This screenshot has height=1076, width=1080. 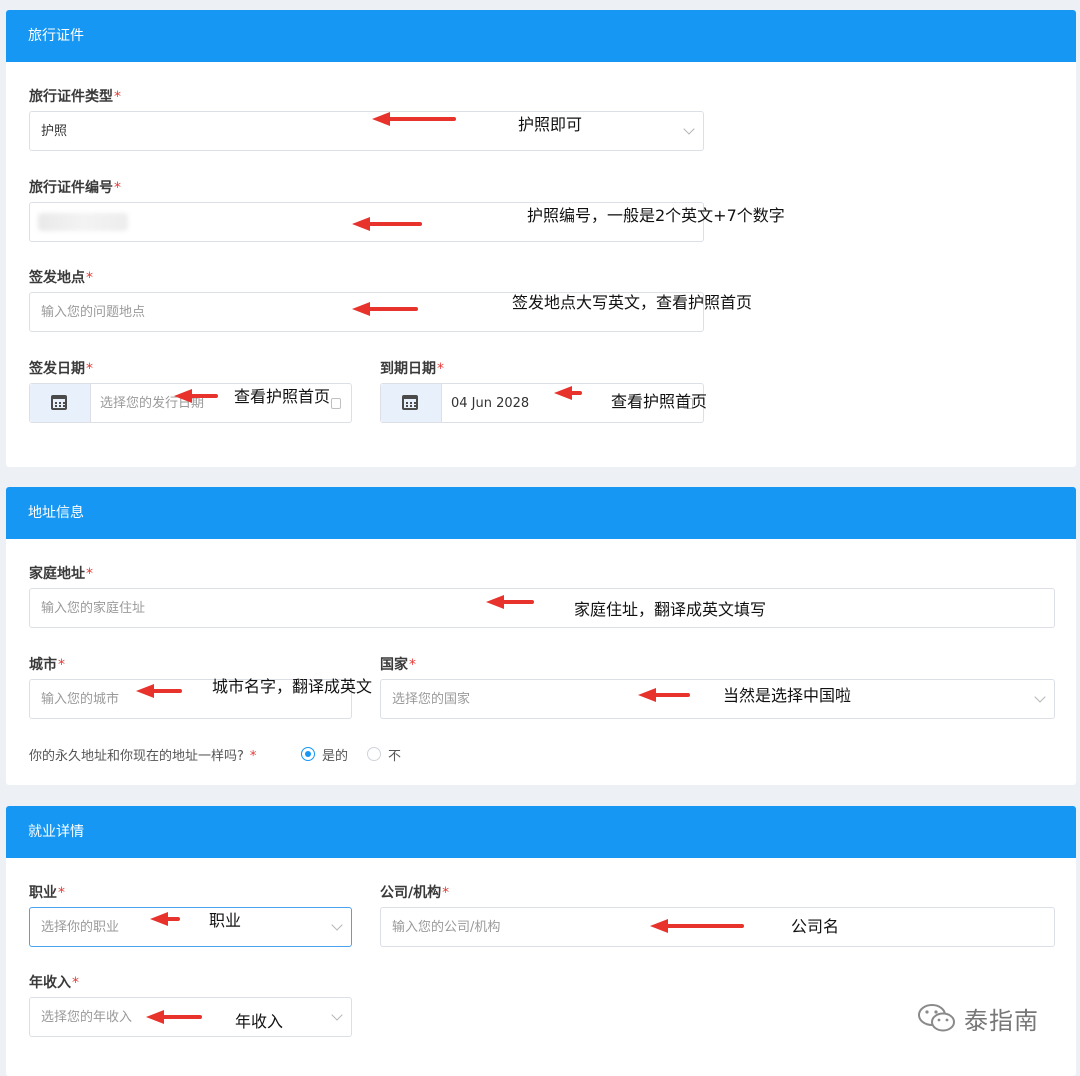 I want to click on radio-yes, so click(x=308, y=754).